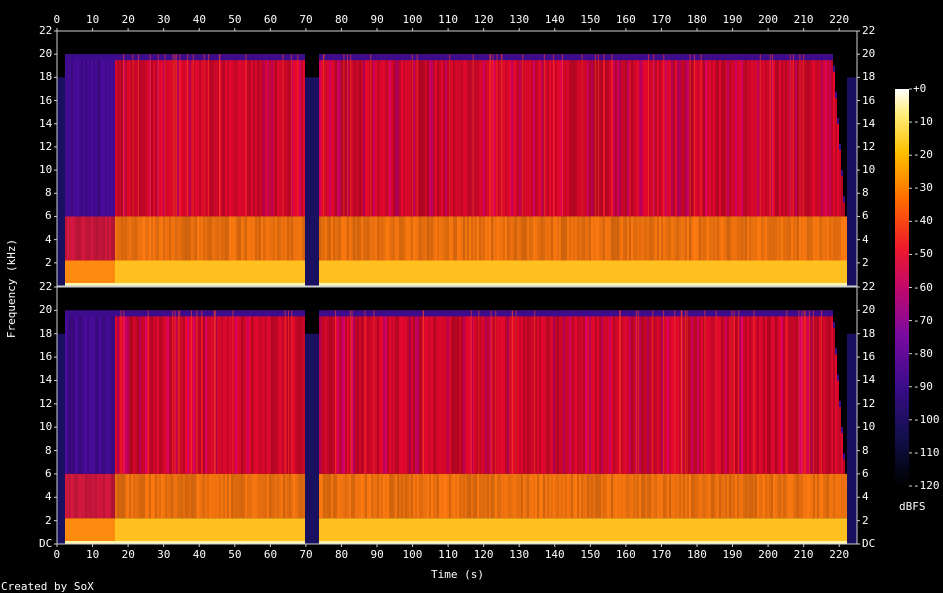 This screenshot has width=943, height=593. I want to click on y-tick-label-right: 14, so click(869, 380).